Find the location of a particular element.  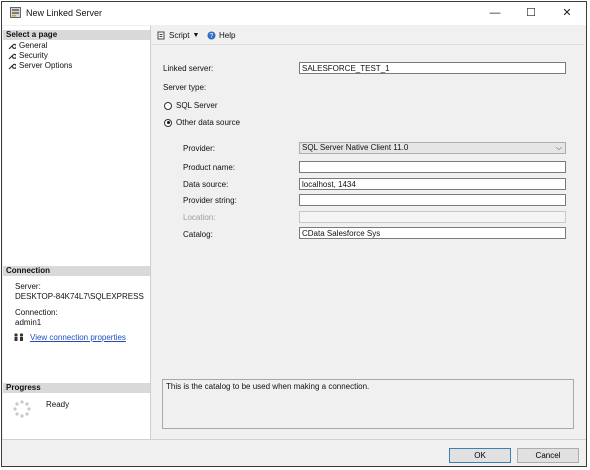

radio-button-icon is located at coordinates (168, 105).